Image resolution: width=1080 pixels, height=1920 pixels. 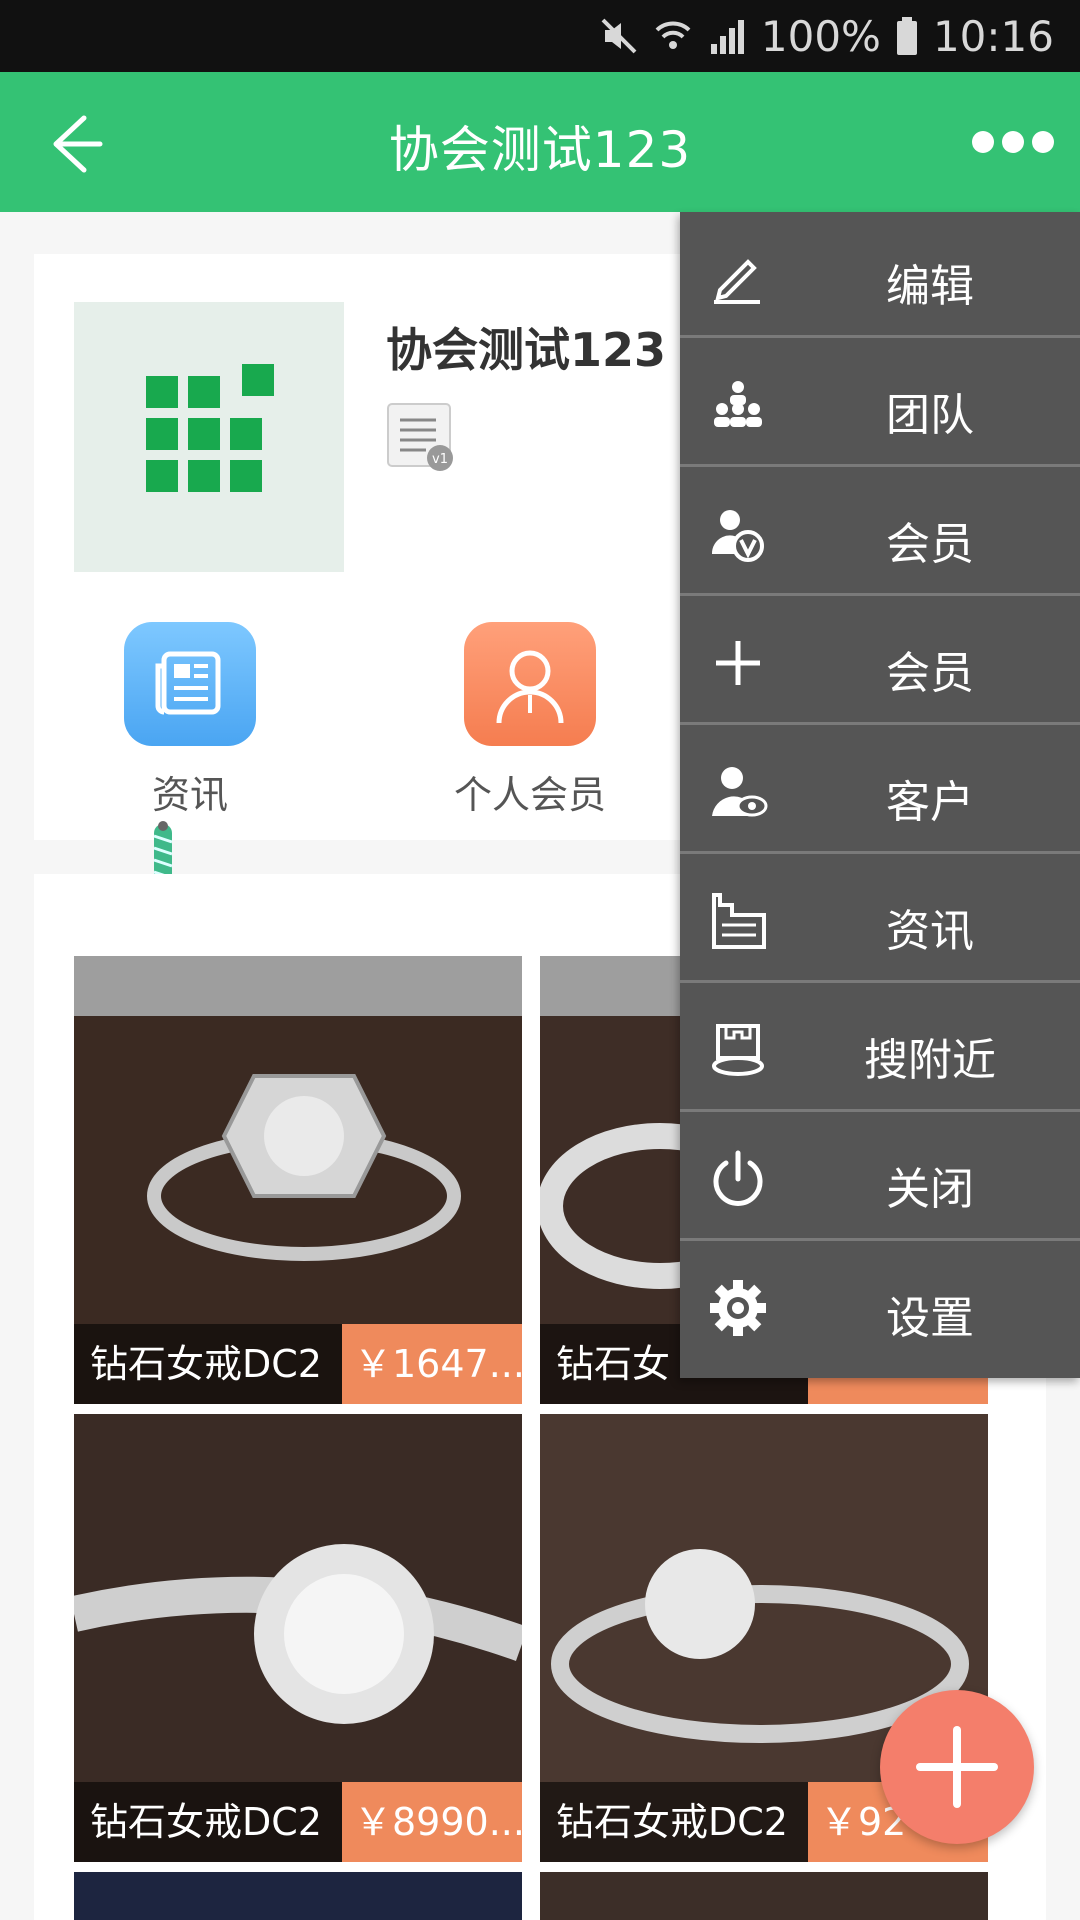 I want to click on mute-icon, so click(x=619, y=36).